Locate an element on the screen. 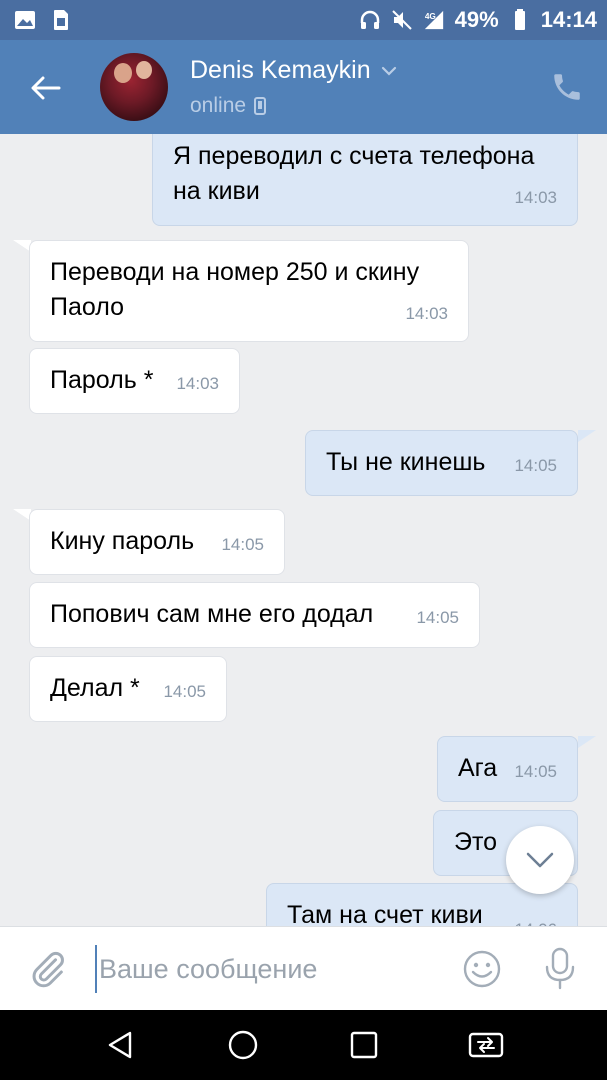  nav-switch-app-button is located at coordinates (486, 1045).